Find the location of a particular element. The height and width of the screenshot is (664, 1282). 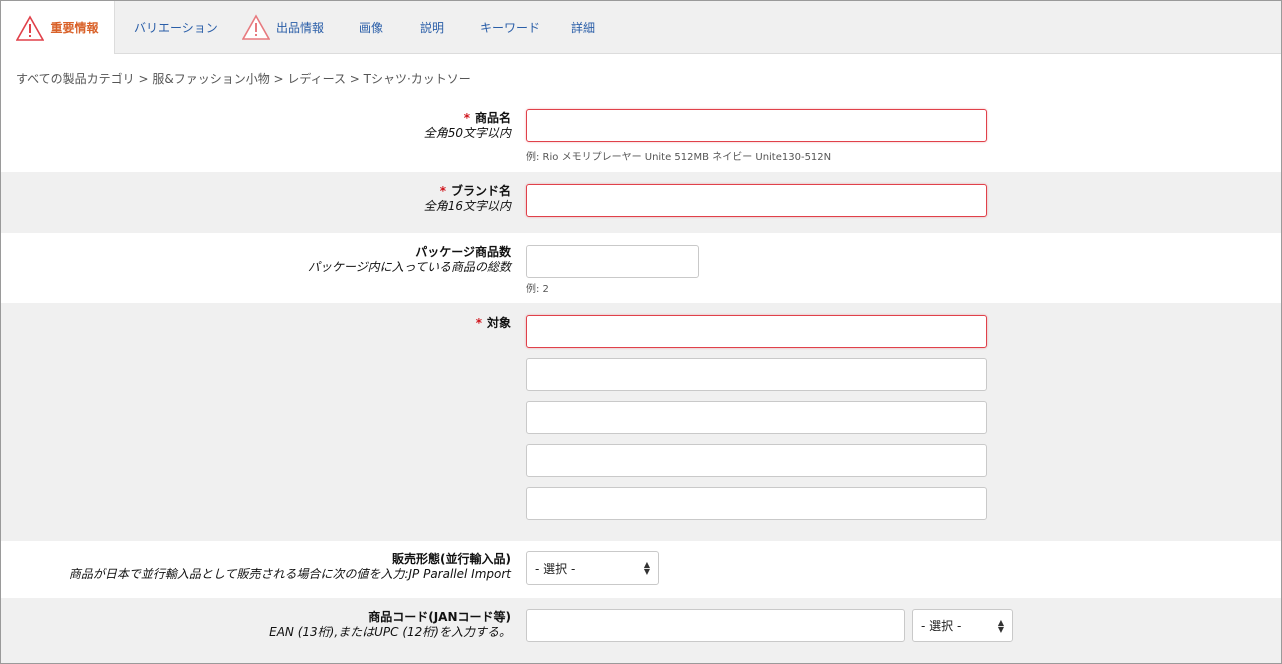

brand-name-label: * ブランド名 全角16文字以内 is located at coordinates (467, 199).